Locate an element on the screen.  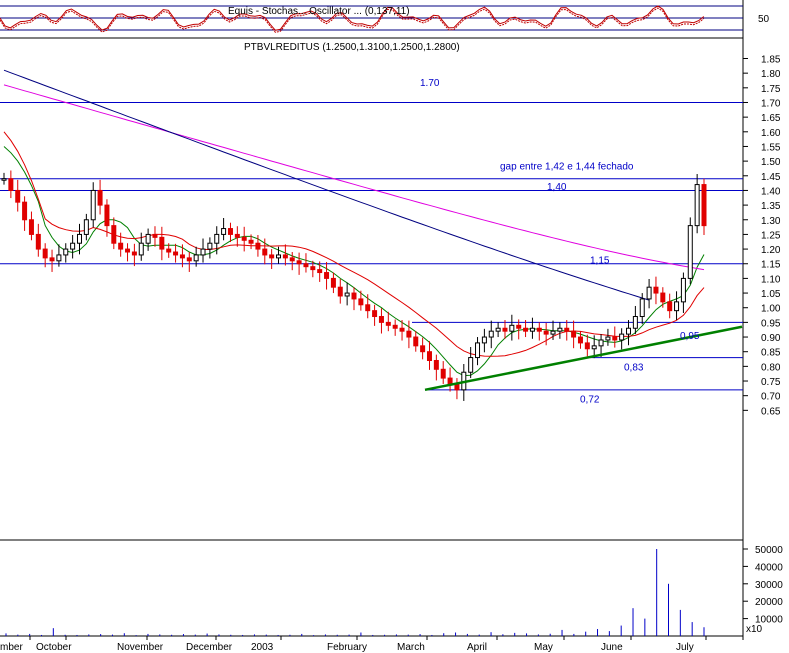
price-tick-label: 0.85 is located at coordinates (771, 353).